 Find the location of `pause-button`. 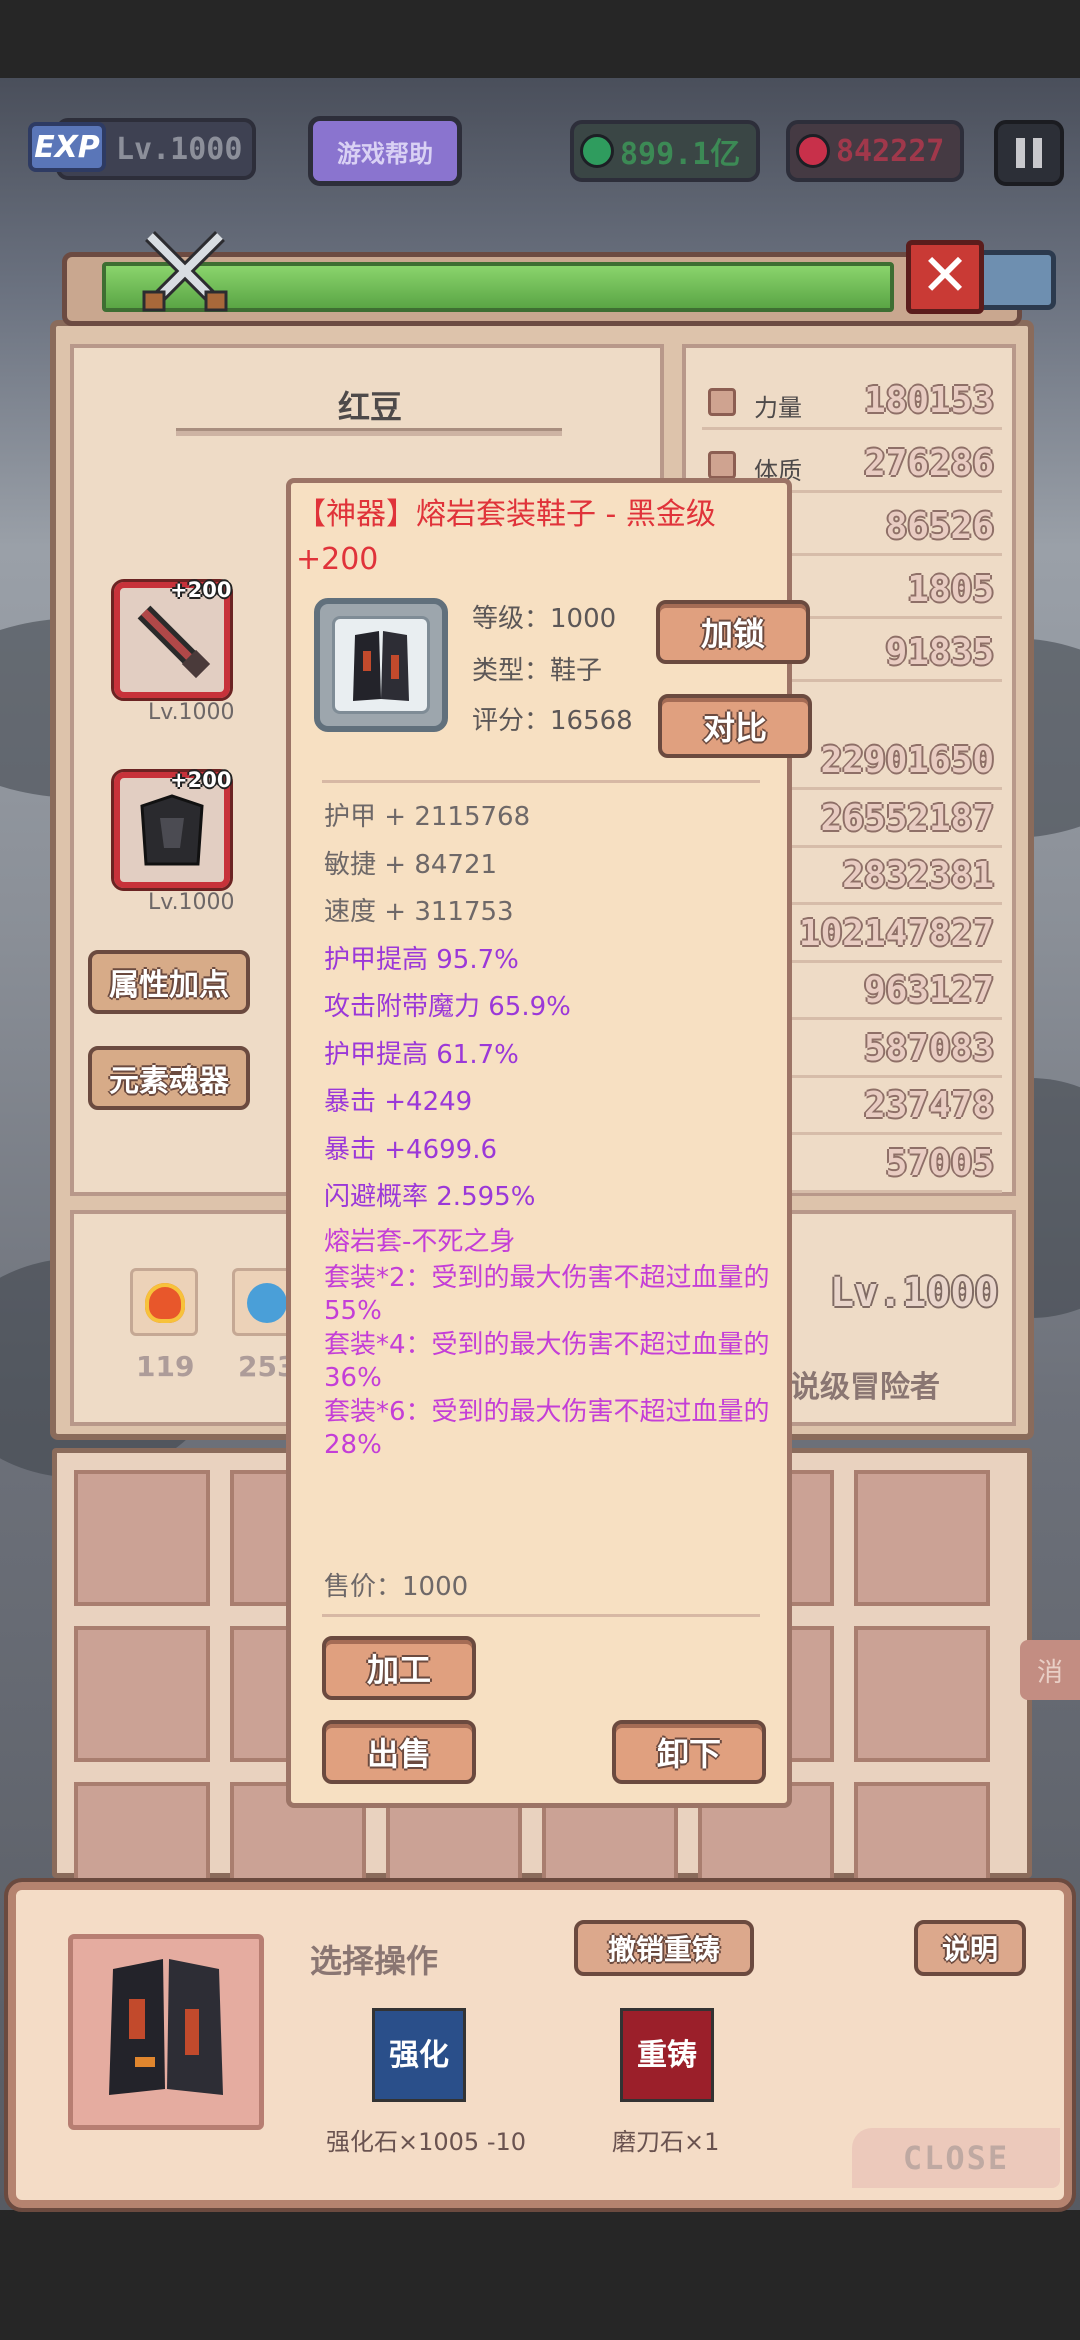

pause-button is located at coordinates (1029, 153).